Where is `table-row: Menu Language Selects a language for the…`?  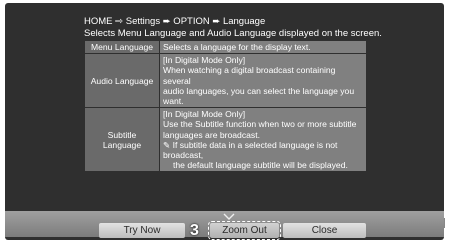
table-row: Menu Language Selects a language for the… is located at coordinates (225, 48).